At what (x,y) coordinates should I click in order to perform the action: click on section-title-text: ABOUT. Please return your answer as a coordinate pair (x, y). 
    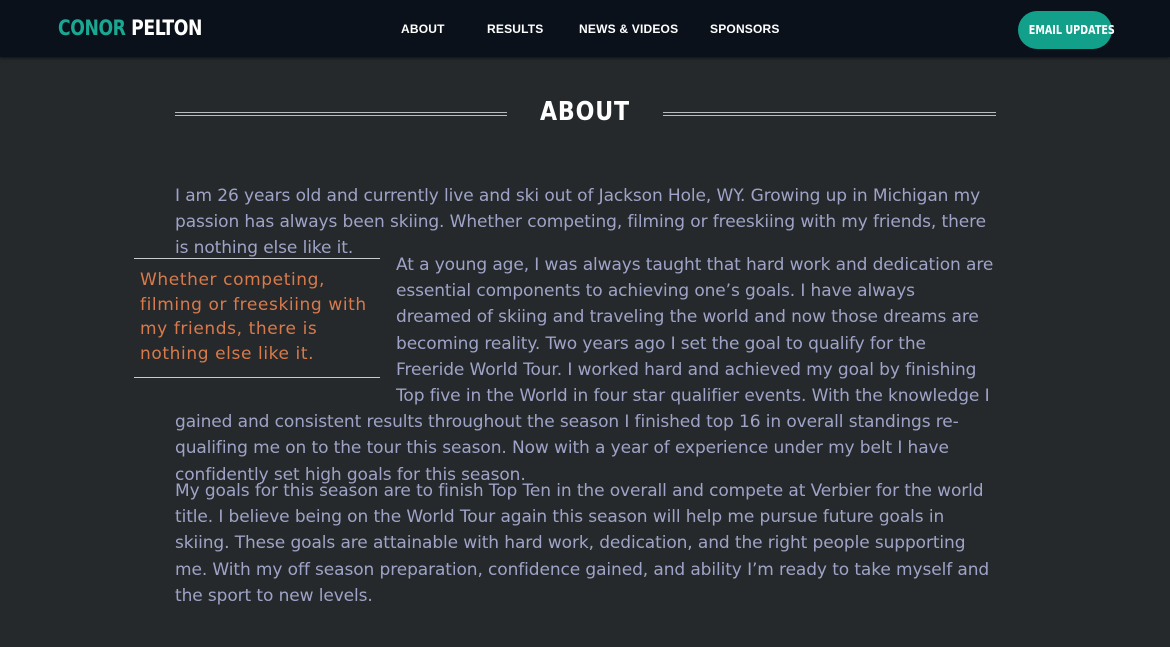
    Looking at the image, I should click on (584, 112).